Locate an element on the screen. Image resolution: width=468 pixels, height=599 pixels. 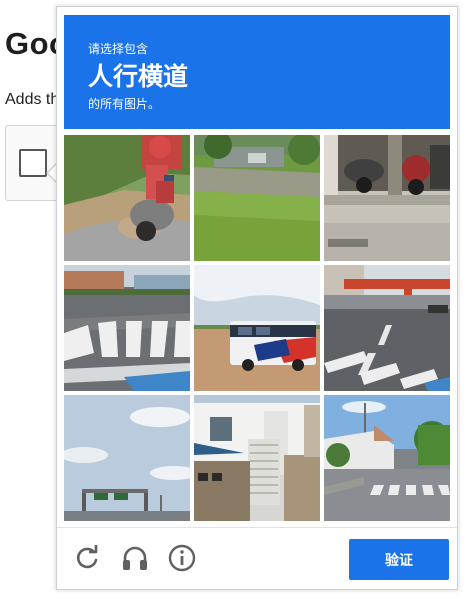
tile-3-image is located at coordinates (387, 198).